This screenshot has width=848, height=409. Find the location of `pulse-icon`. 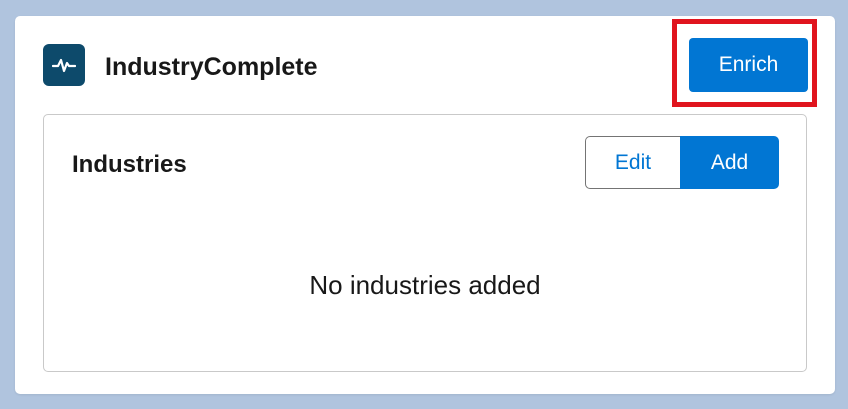

pulse-icon is located at coordinates (64, 65).